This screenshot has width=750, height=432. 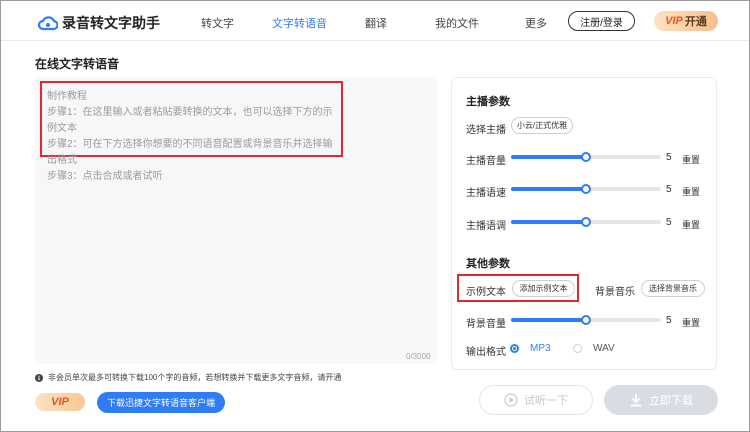 I want to click on speed-label: 主播语速, so click(x=486, y=193).